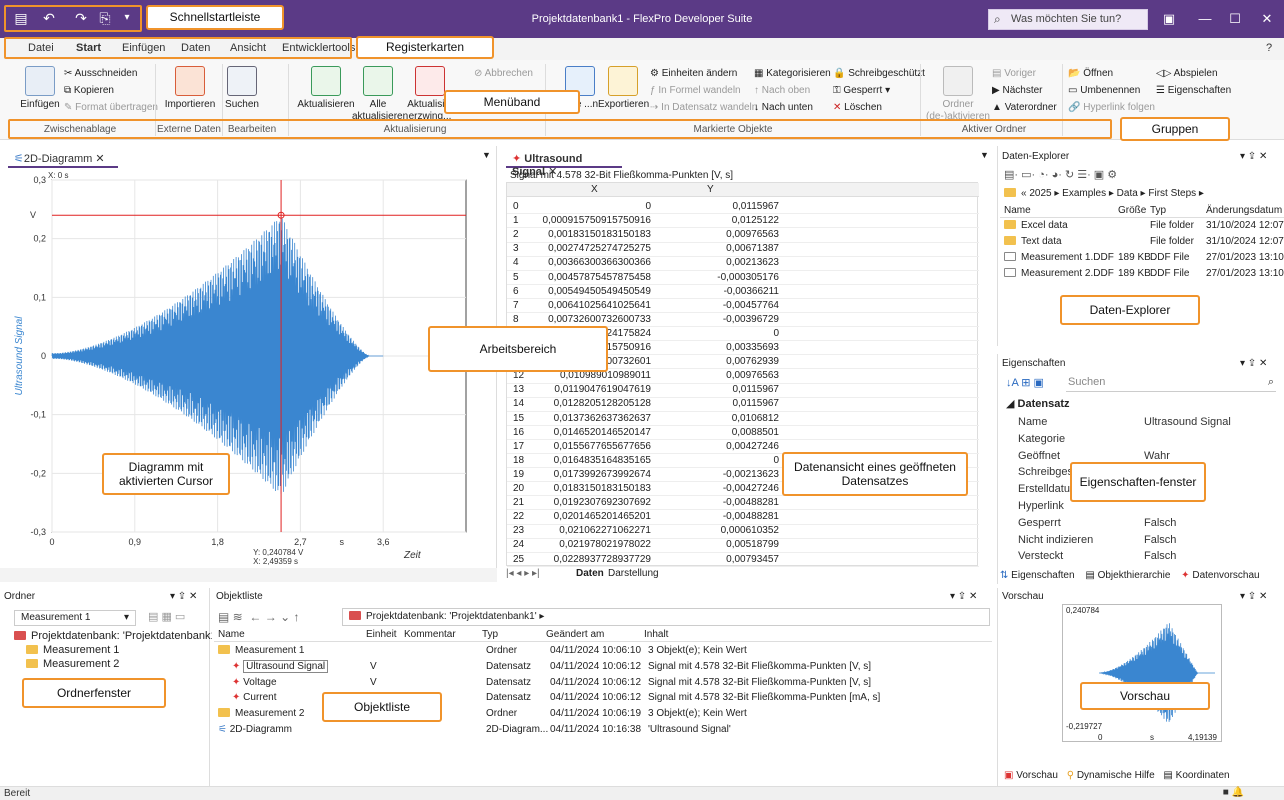  What do you see at coordinates (602, 418) in the screenshot?
I see `grid-cell-x: 0,0137362637362637` at bounding box center [602, 418].